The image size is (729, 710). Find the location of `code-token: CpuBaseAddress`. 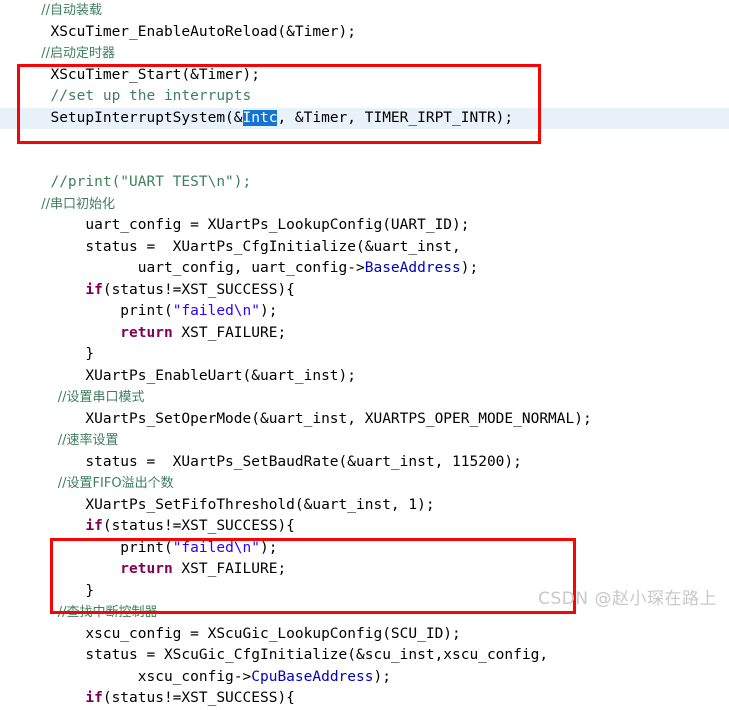

code-token: CpuBaseAddress is located at coordinates (312, 676).